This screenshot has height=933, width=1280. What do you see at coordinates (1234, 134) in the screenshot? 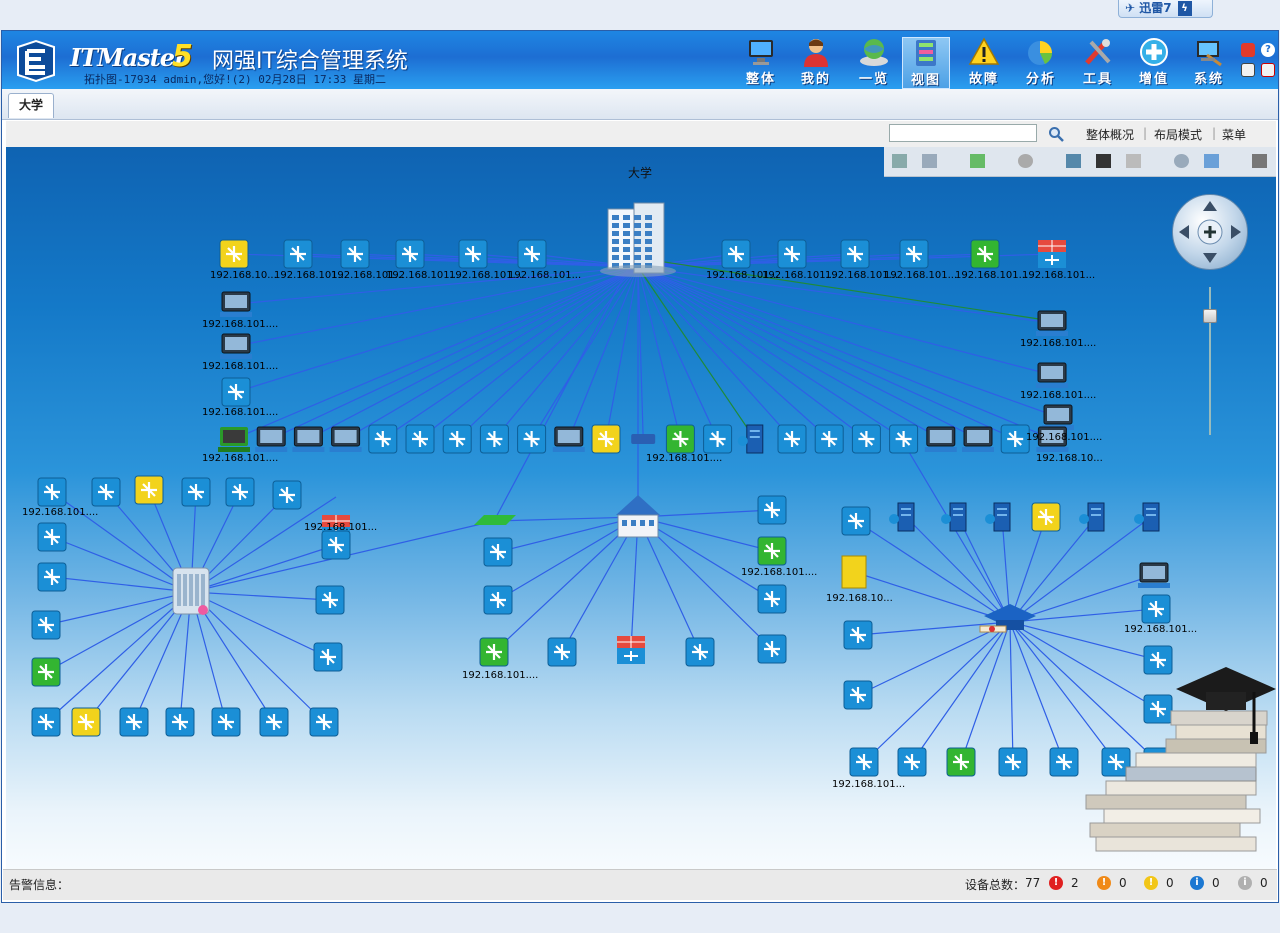
I see `menu-link: 菜单` at bounding box center [1234, 134].